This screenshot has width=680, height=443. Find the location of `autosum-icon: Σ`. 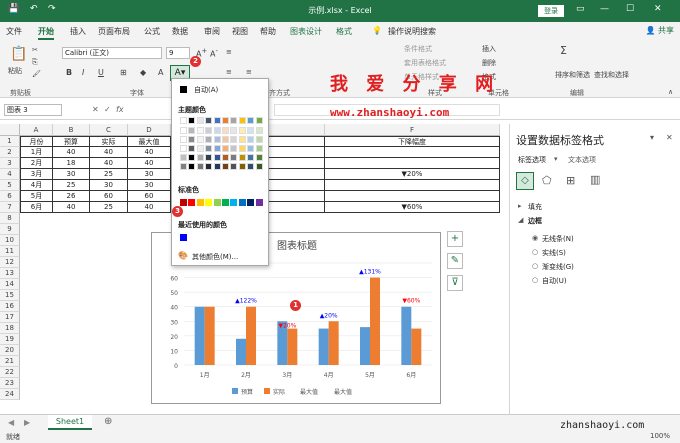

autosum-icon: Σ is located at coordinates (563, 50).